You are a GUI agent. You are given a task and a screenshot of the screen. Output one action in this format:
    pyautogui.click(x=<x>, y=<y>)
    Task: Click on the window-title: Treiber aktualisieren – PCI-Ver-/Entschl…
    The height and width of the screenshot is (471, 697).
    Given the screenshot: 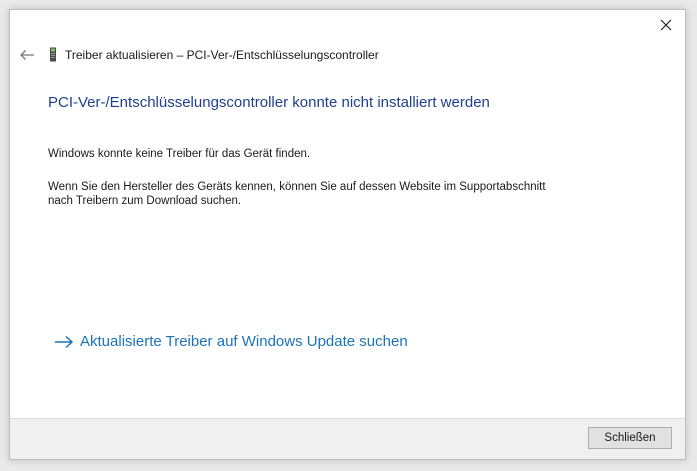 What is the action you would take?
    pyautogui.click(x=222, y=55)
    